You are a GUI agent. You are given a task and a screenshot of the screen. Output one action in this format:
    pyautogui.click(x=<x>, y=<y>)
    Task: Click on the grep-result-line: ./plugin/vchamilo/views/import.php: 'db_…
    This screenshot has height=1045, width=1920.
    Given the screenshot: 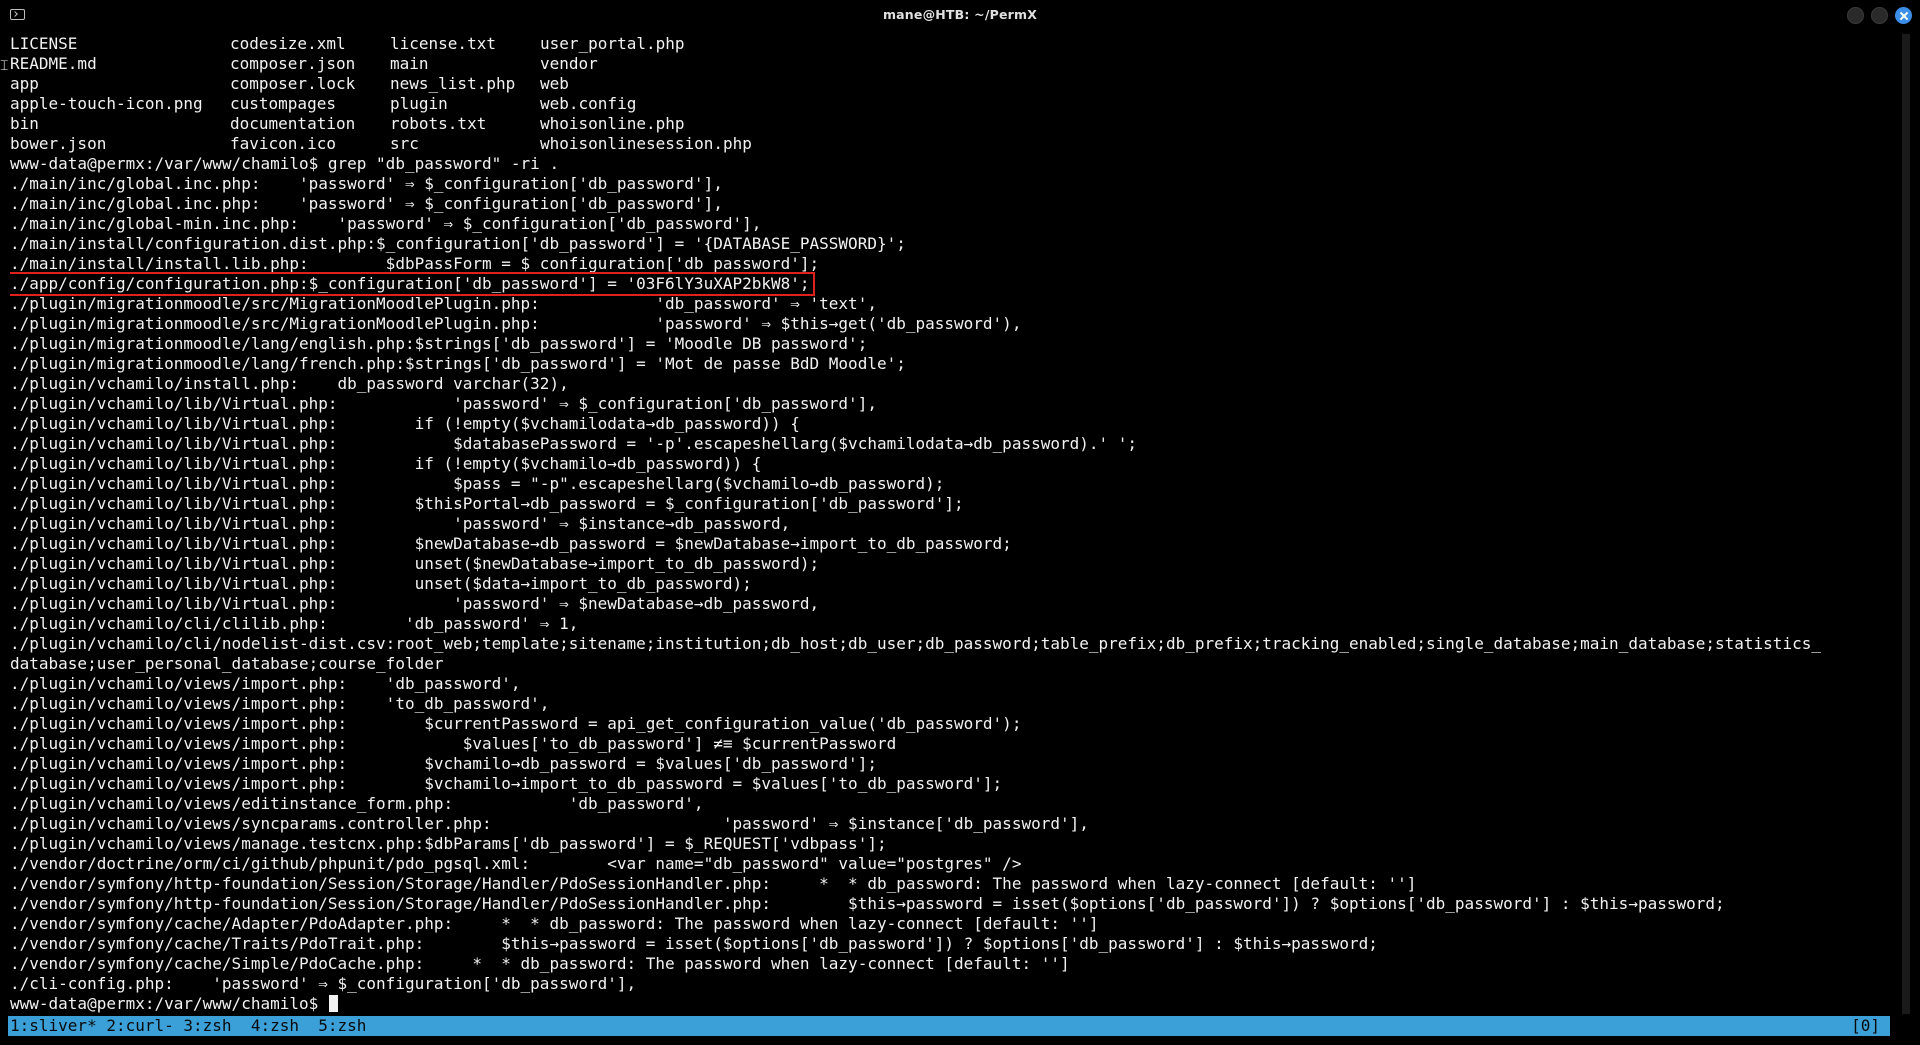 What is the action you would take?
    pyautogui.click(x=265, y=683)
    